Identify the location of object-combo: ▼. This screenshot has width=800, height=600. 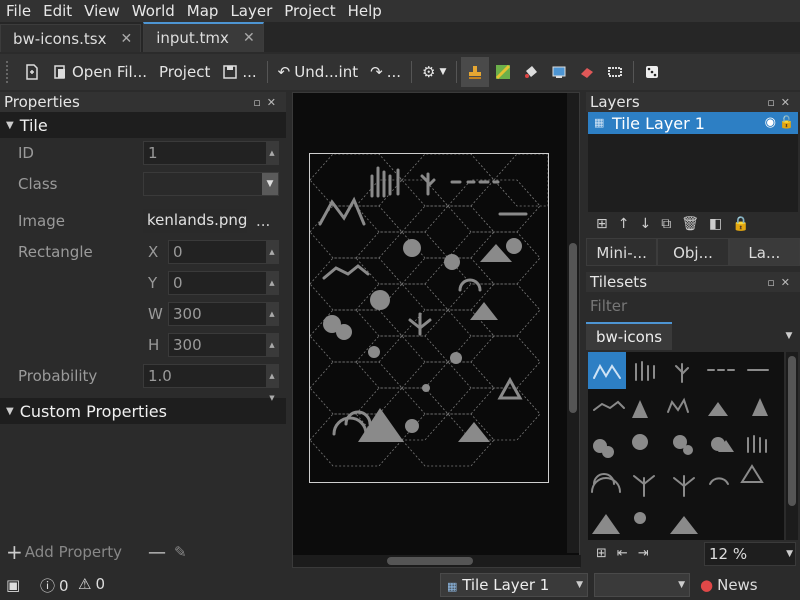
(642, 585).